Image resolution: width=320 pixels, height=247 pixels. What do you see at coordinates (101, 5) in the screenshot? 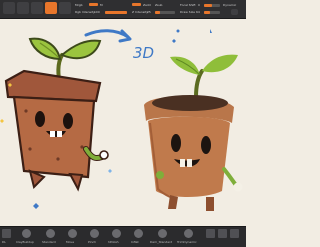
I see `m-button: M` at bounding box center [101, 5].